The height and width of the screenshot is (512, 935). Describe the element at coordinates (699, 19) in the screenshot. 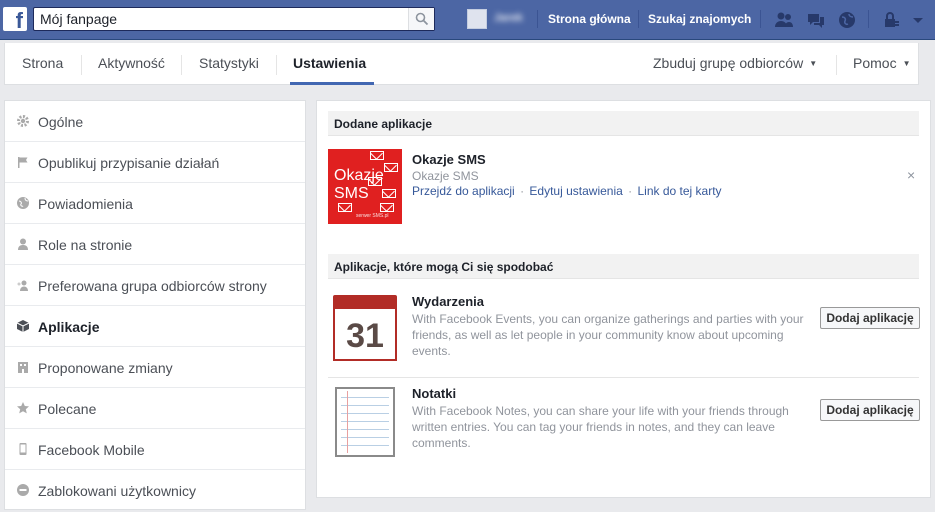

I see `find-friends-link: Szukaj znajomych` at that location.